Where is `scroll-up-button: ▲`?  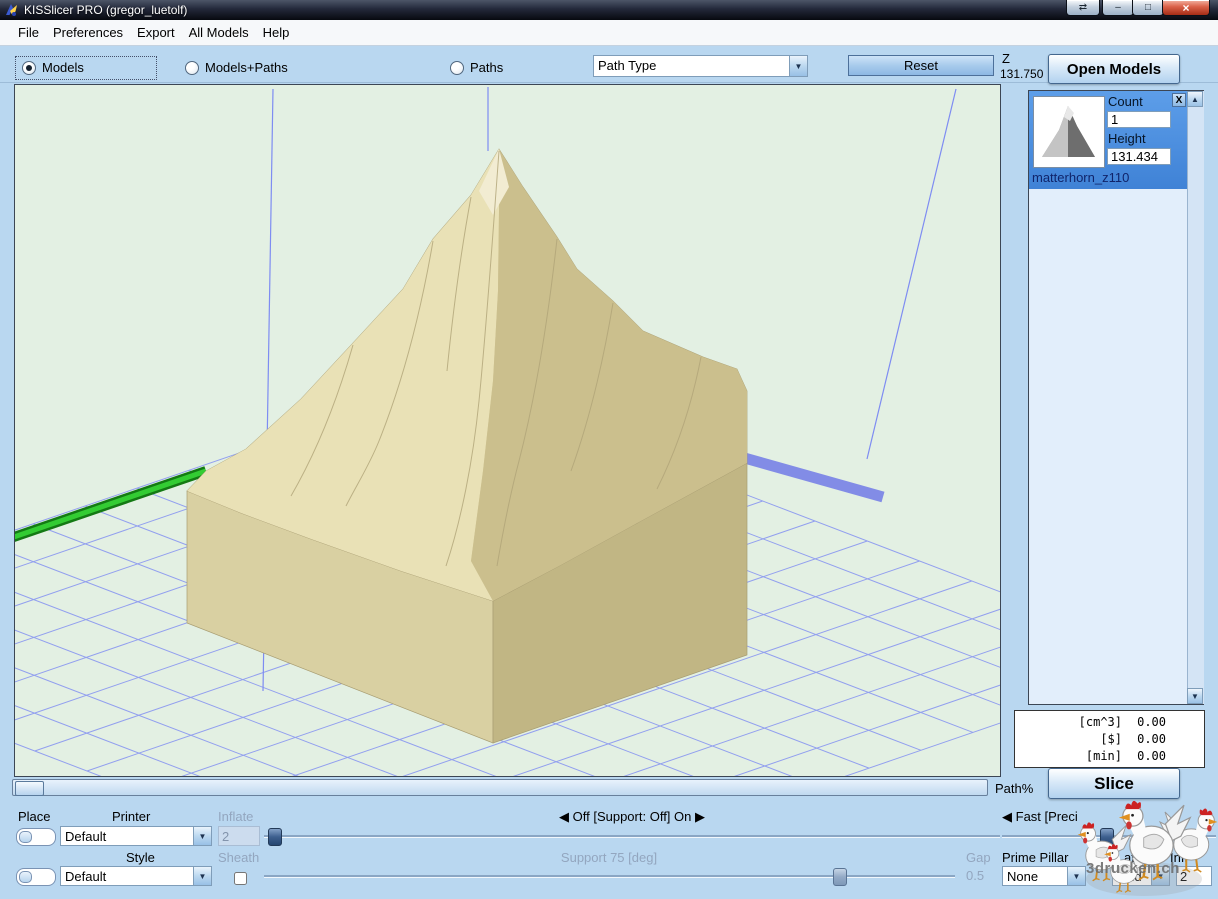 scroll-up-button: ▲ is located at coordinates (1195, 99).